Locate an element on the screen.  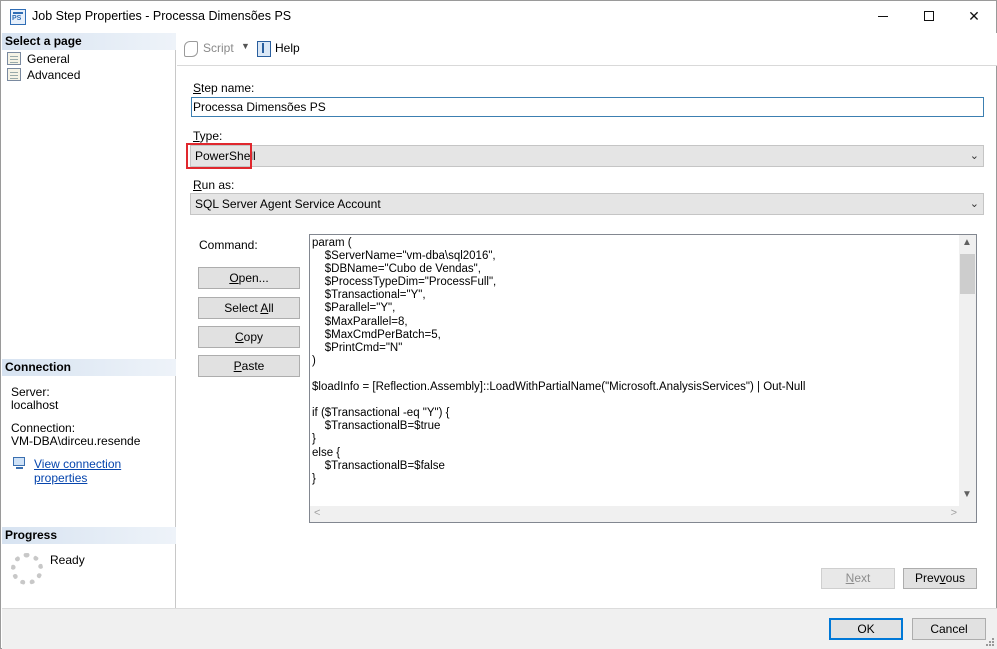
run-as-label: Run as: is located at coordinates (214, 185).